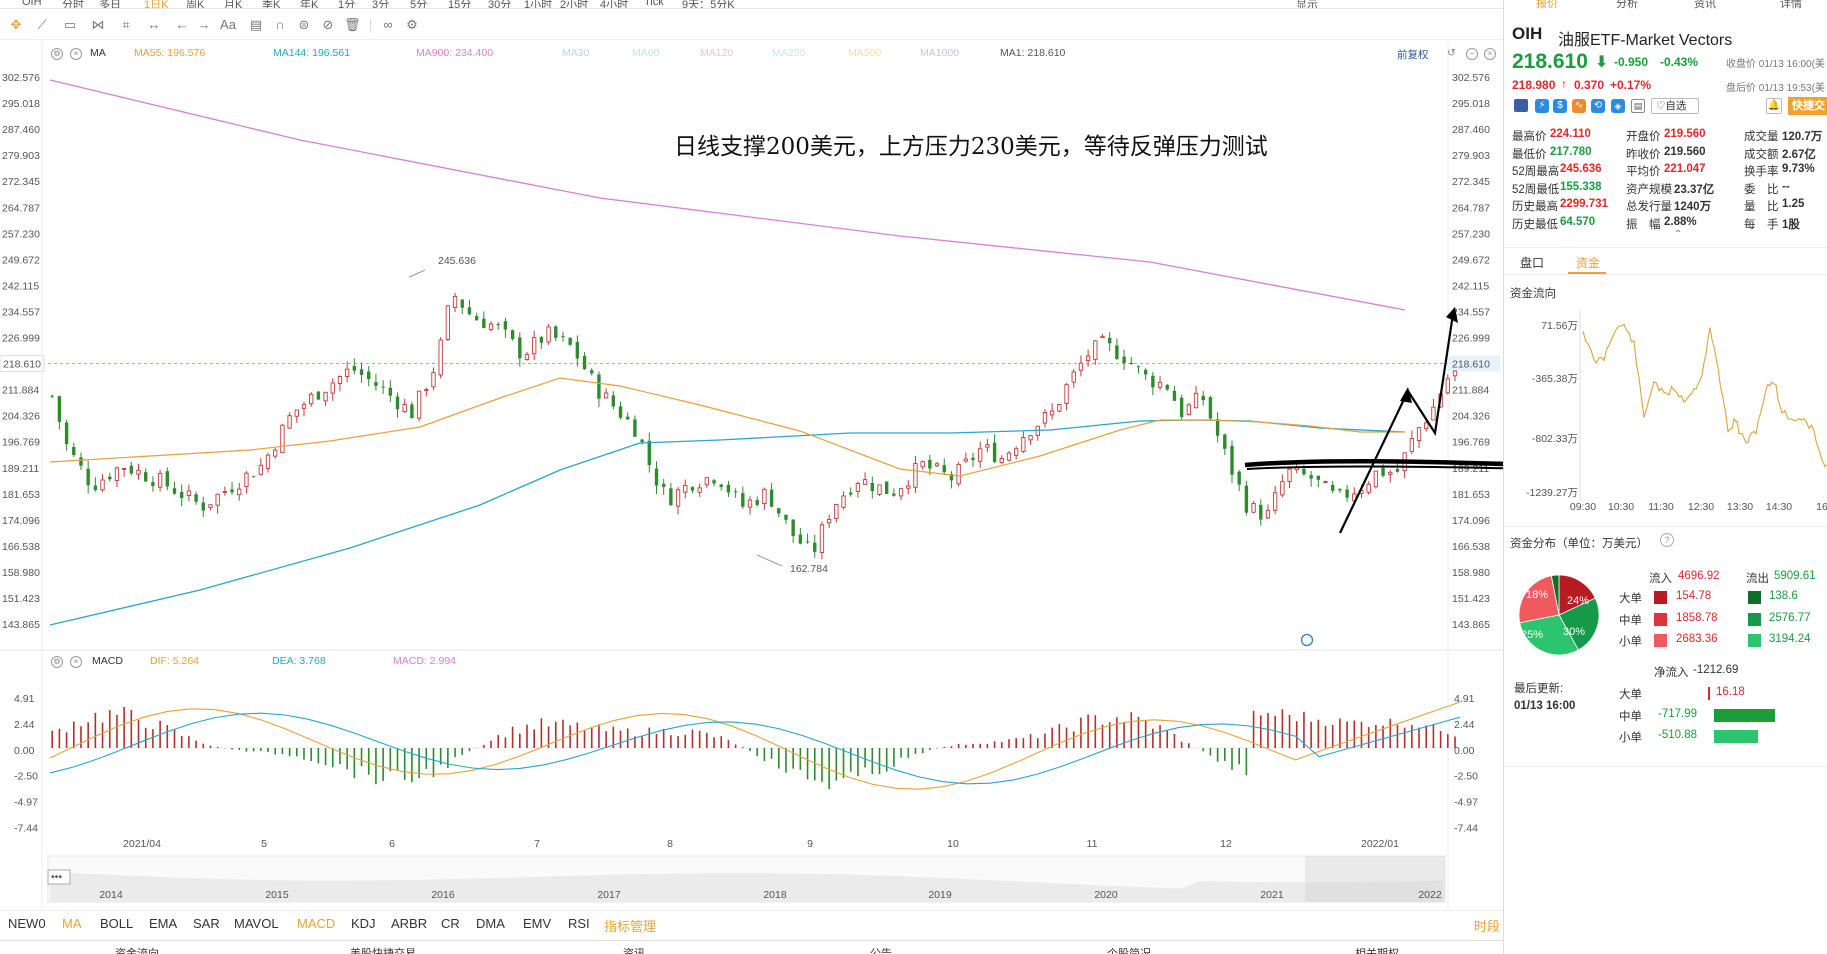  I want to click on magnet-icon: ∩, so click(280, 25).